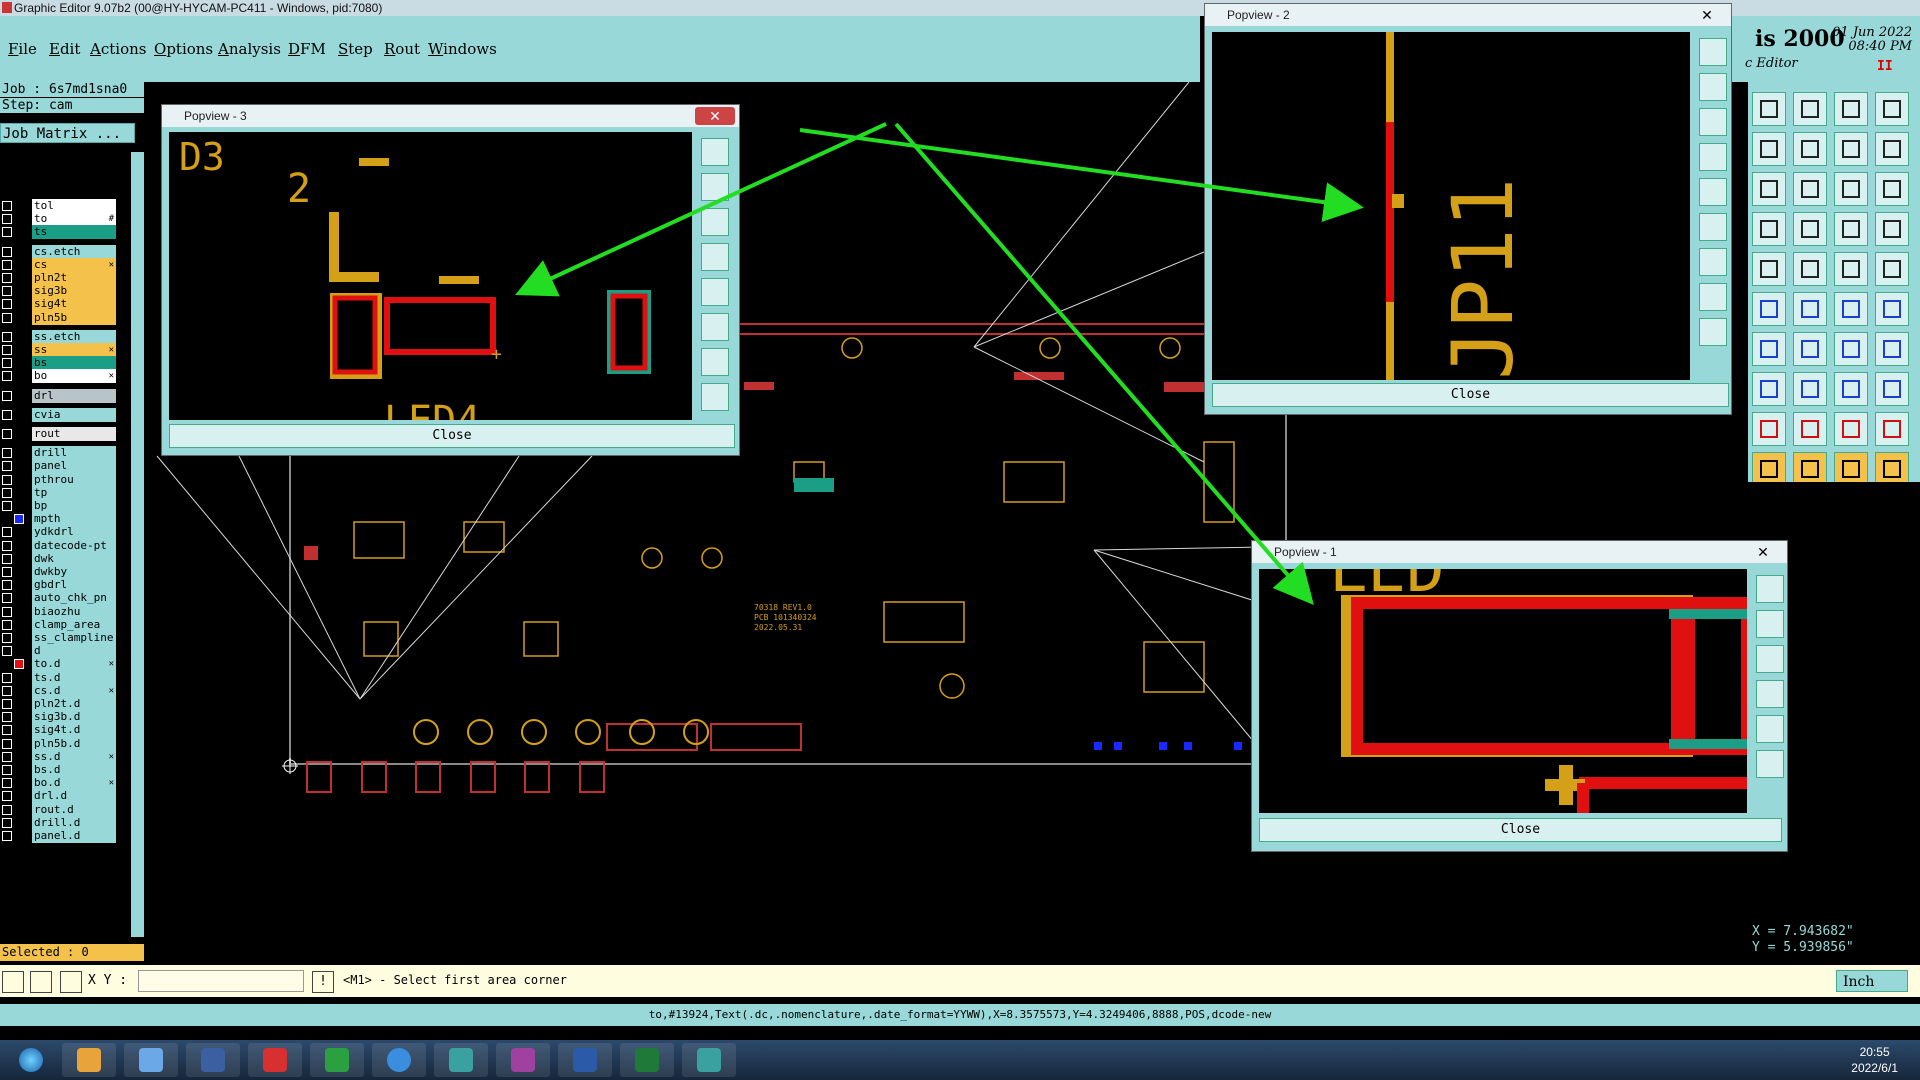 Image resolution: width=1920 pixels, height=1080 pixels. Describe the element at coordinates (275, 1060) in the screenshot. I see `taskbar-app-red` at that location.